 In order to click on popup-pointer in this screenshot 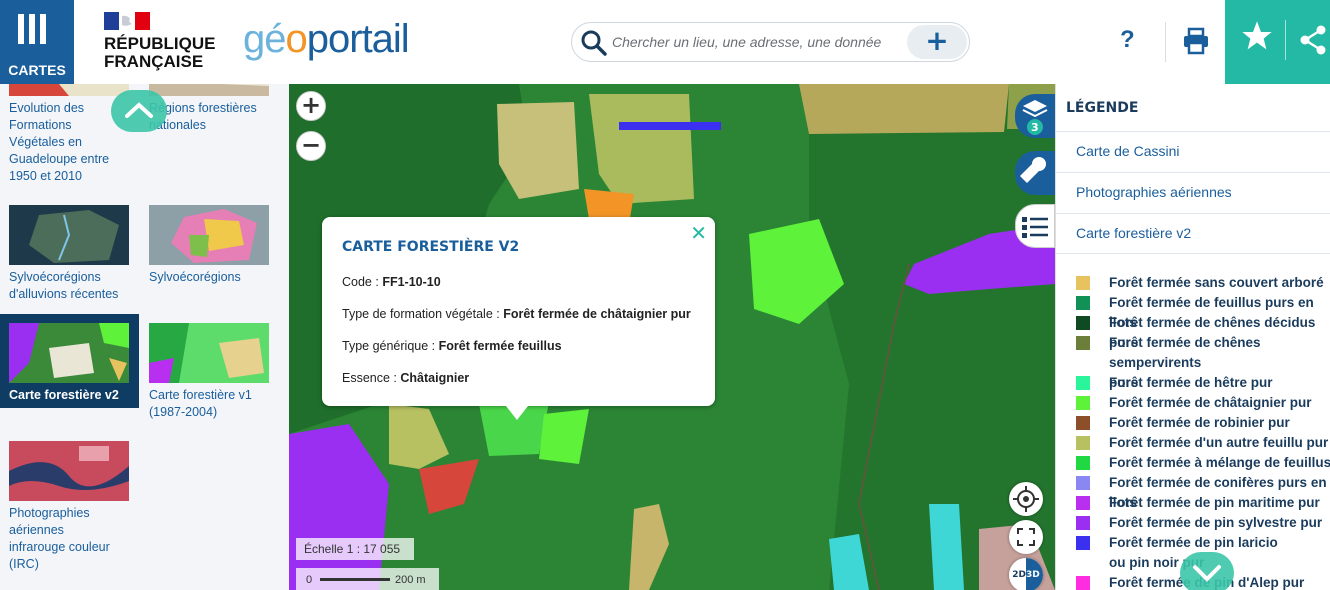, I will do `click(517, 413)`.